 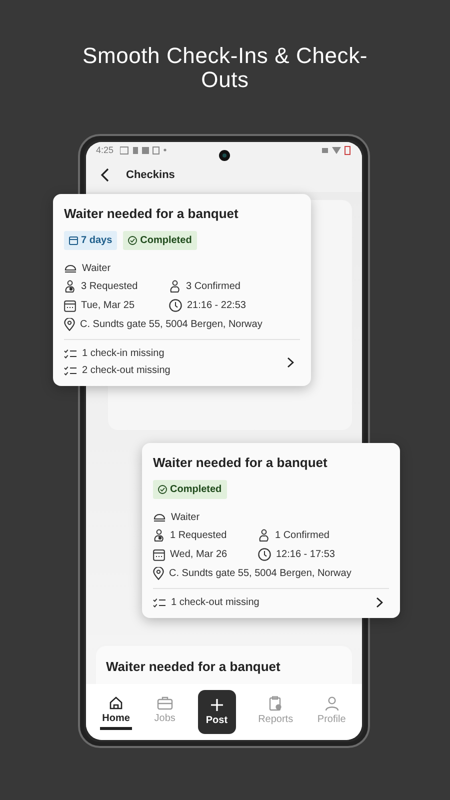 I want to click on nav-tab: Home, so click(x=116, y=712).